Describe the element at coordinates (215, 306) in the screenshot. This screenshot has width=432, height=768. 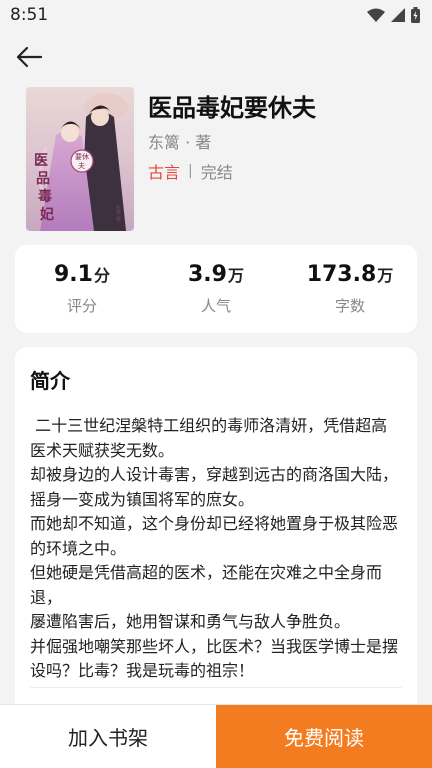
I see `stat-popularity-label: 人气` at that location.